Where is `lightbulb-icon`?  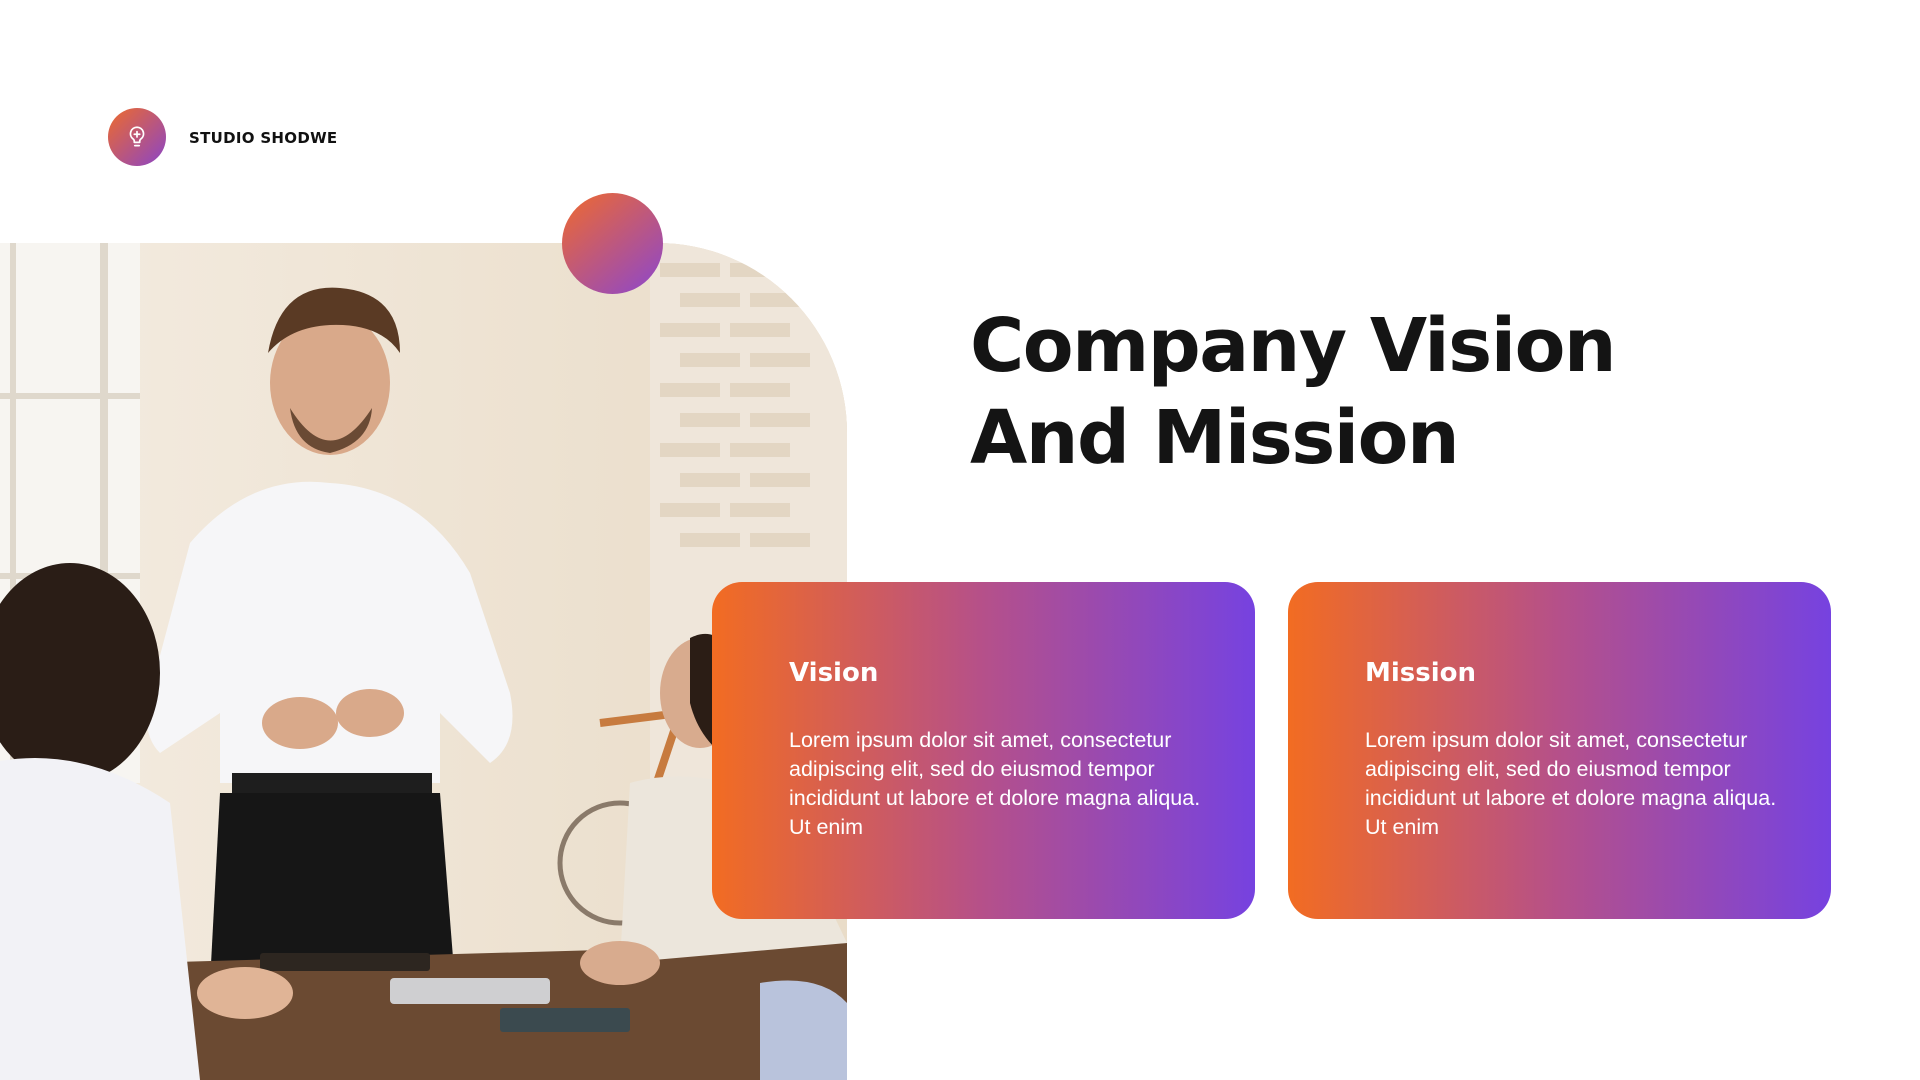 lightbulb-icon is located at coordinates (137, 136).